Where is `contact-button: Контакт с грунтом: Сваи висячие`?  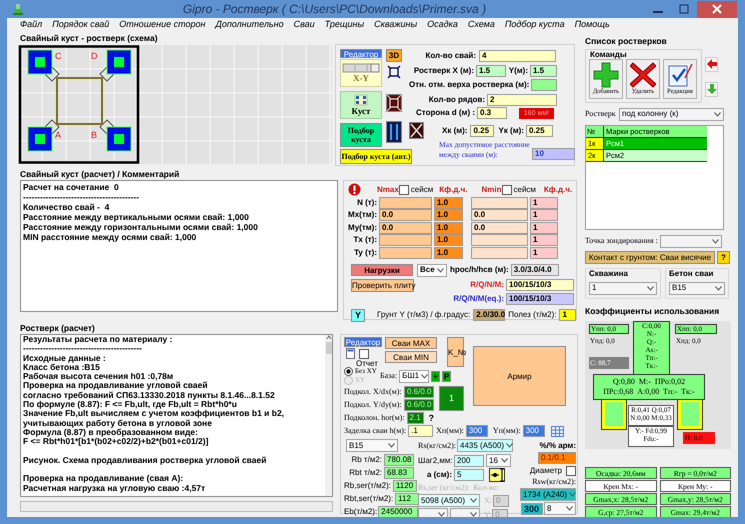 contact-button: Контакт с грунтом: Сваи висячие is located at coordinates (650, 257).